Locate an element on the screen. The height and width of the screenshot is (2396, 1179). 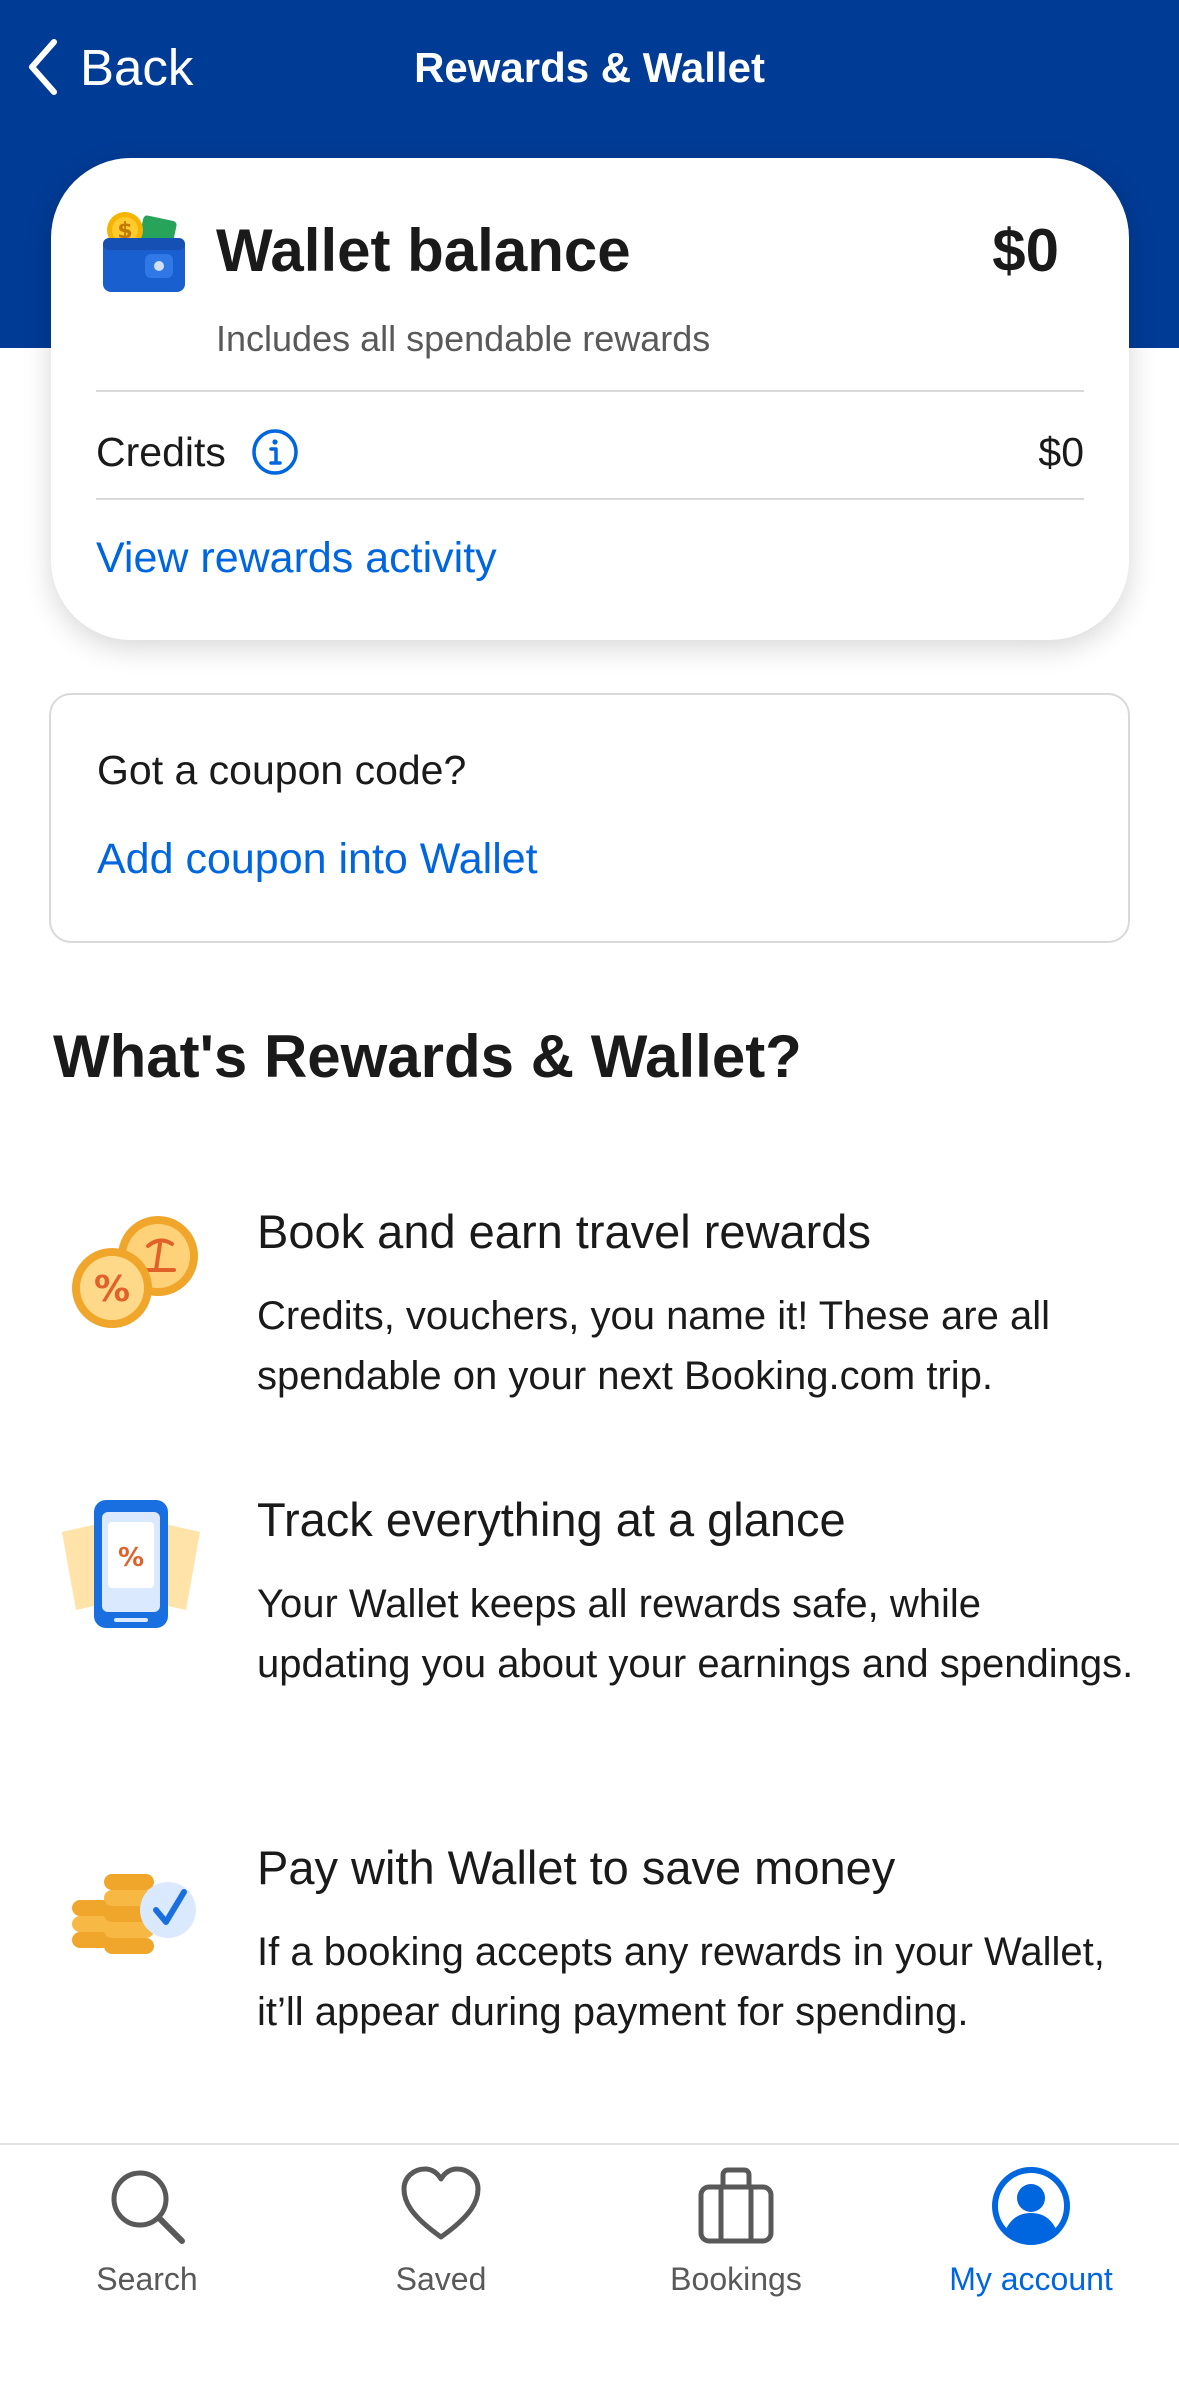
wallet-icon: $ is located at coordinates (144, 252).